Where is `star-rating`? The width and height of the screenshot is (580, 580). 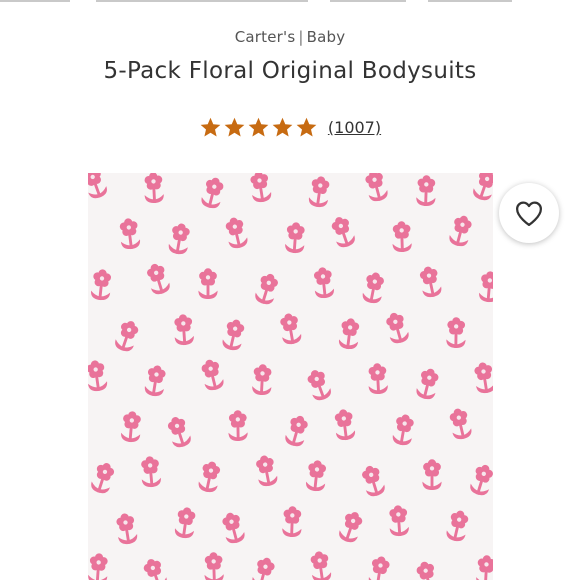 star-rating is located at coordinates (258, 127).